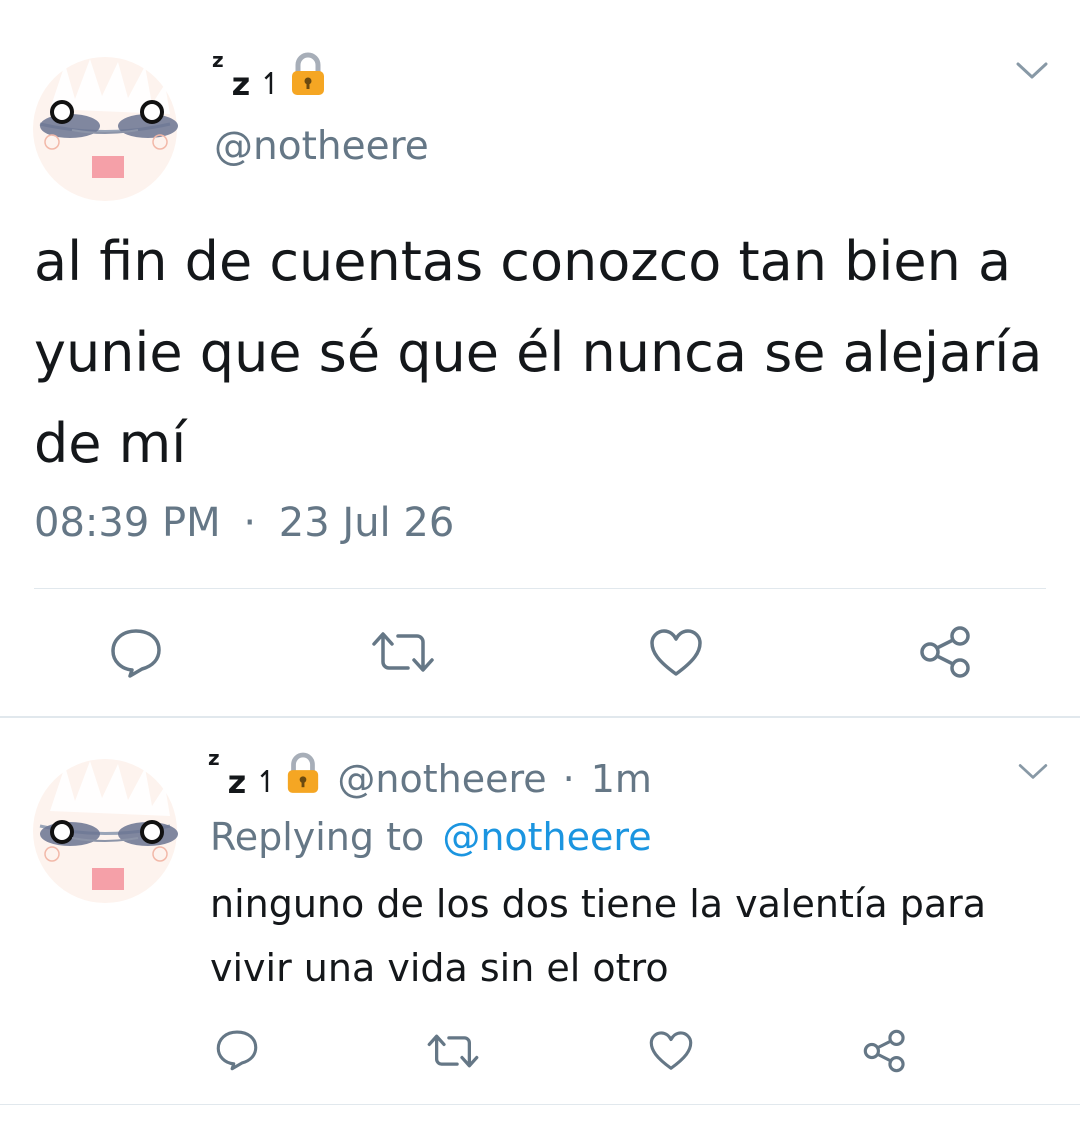 This screenshot has width=1080, height=1123. What do you see at coordinates (366, 523) in the screenshot?
I see `tweet-date: 23 Jul 26` at bounding box center [366, 523].